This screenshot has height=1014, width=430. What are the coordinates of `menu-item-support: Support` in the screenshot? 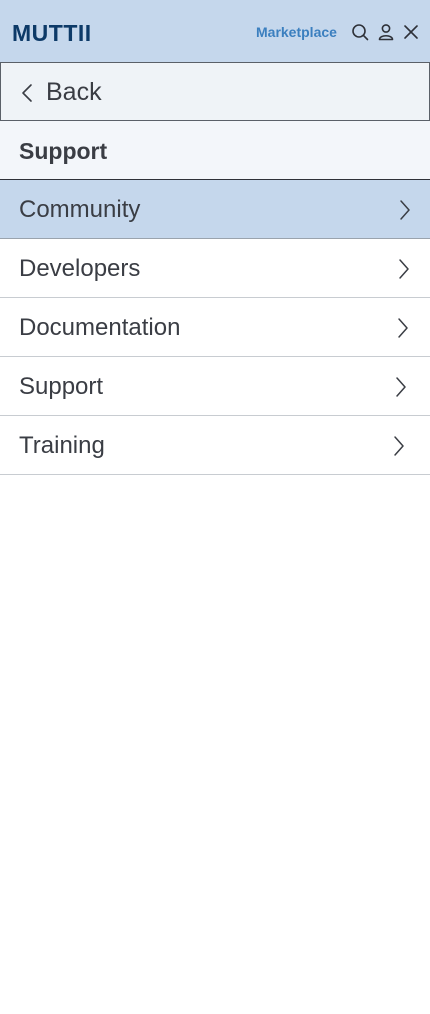 It's located at (215, 386).